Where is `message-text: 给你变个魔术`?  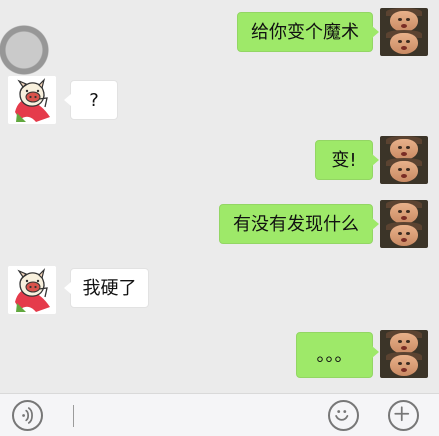
message-text: 给你变个魔术 is located at coordinates (305, 32).